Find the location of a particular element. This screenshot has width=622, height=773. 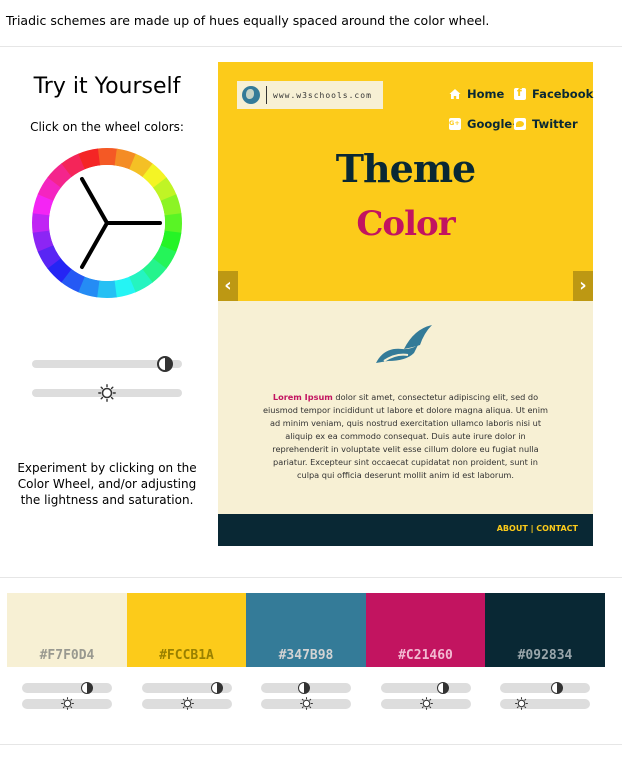

facebook-icon is located at coordinates (520, 93).